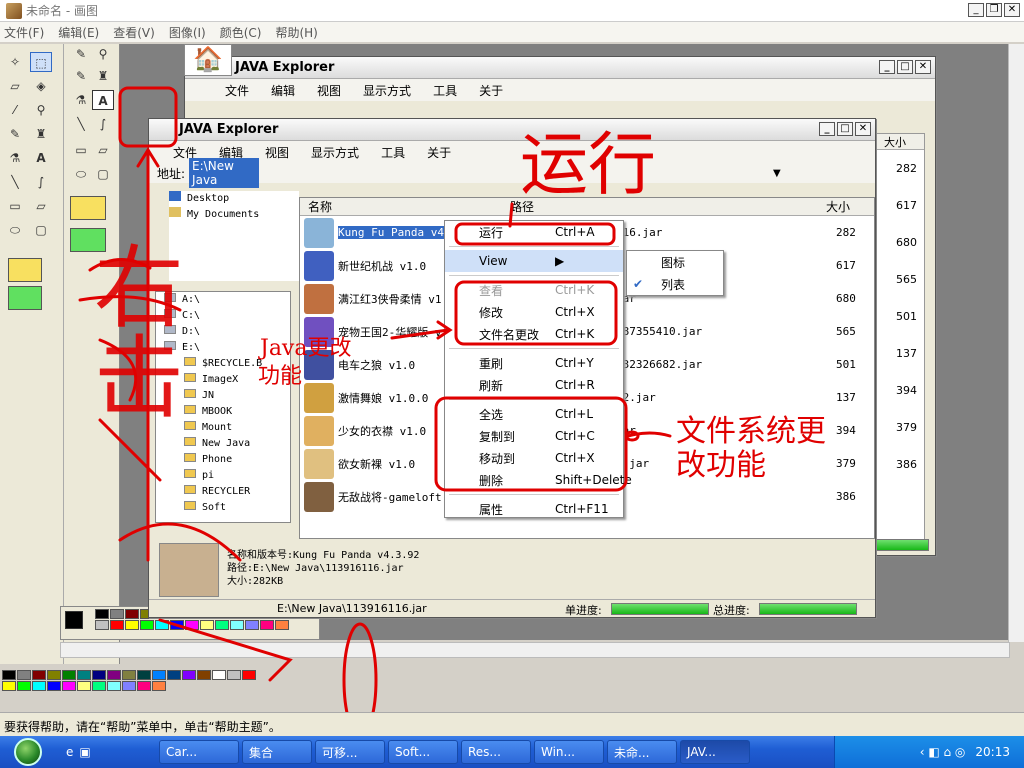 Image resolution: width=1024 pixels, height=768 pixels. I want to click on tree-desktop: Desktop, so click(234, 199).